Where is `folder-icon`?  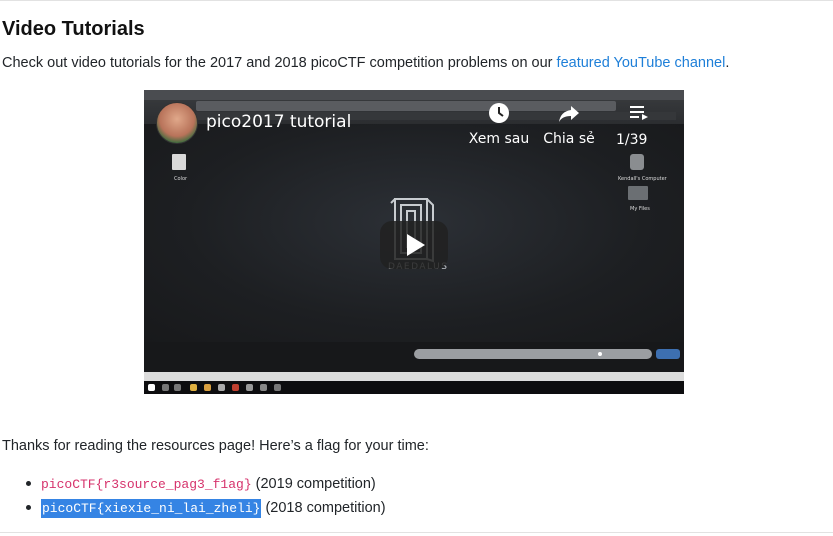
folder-icon is located at coordinates (638, 193).